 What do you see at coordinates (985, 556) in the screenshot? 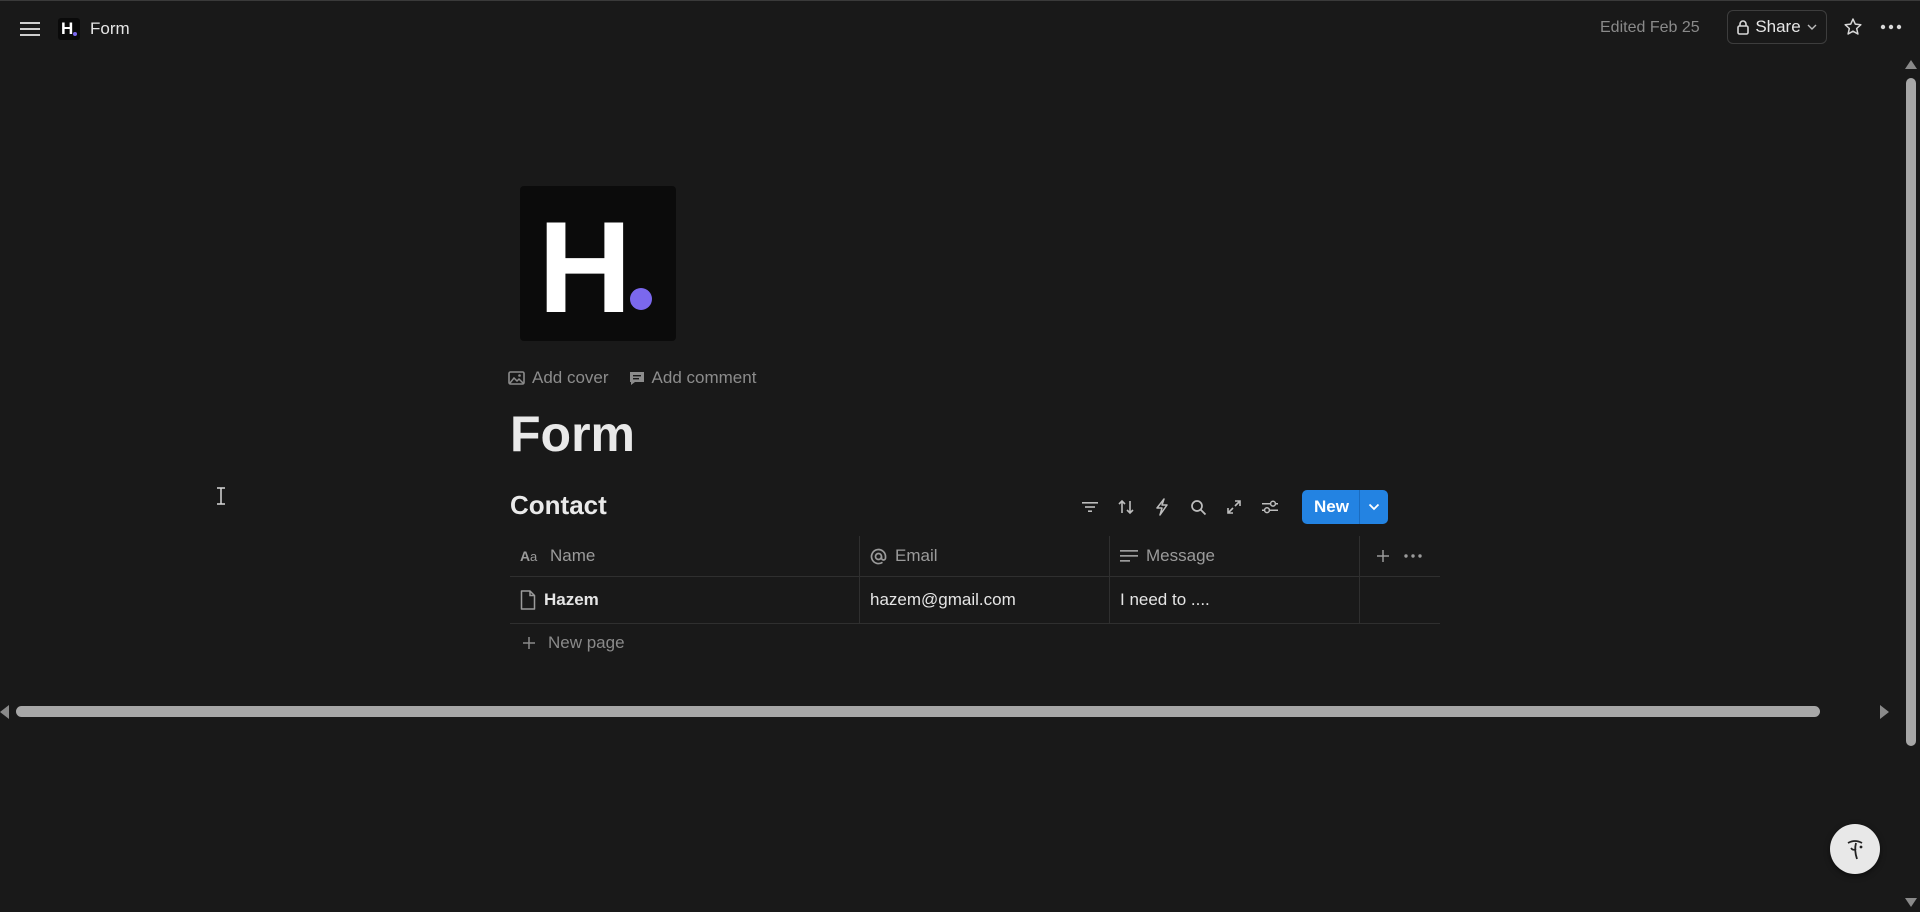
I see `column-header-email: Email` at bounding box center [985, 556].